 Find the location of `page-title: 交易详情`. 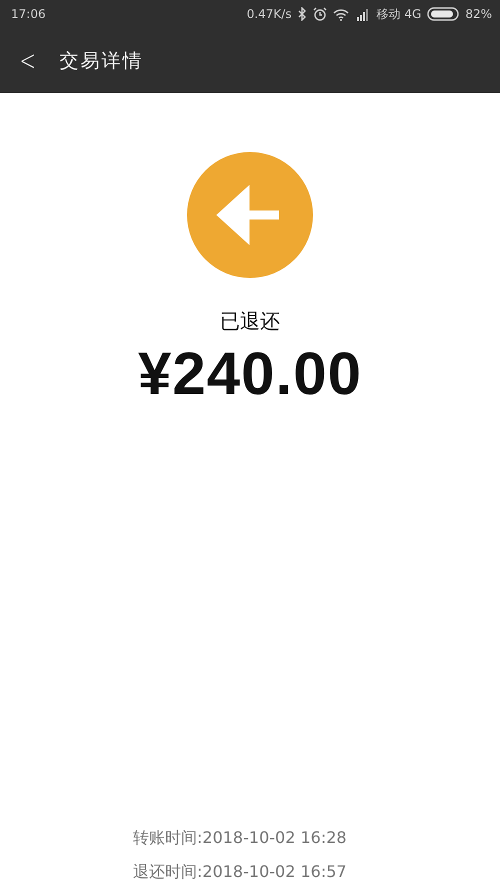

page-title: 交易详情 is located at coordinates (101, 61).